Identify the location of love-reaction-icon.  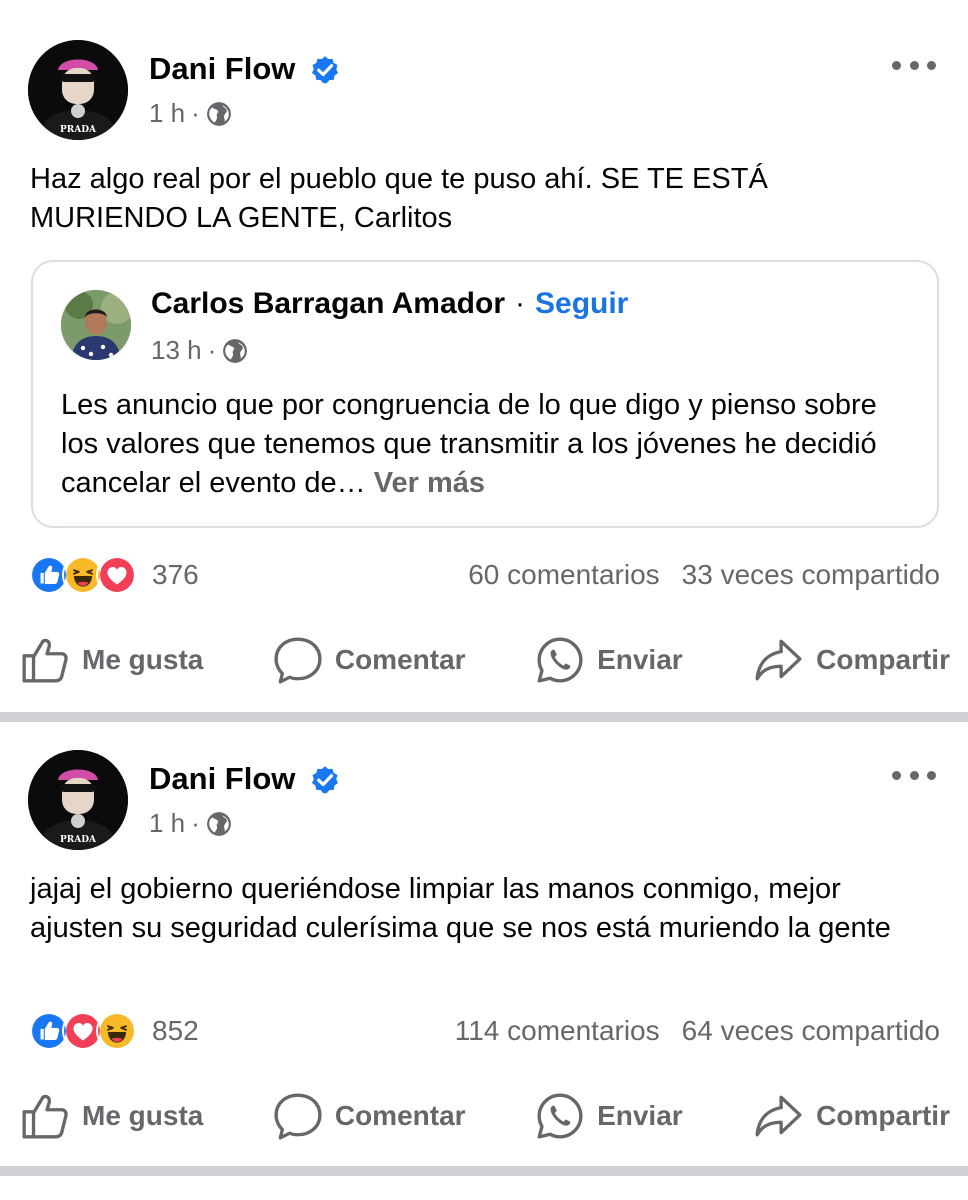
(117, 575).